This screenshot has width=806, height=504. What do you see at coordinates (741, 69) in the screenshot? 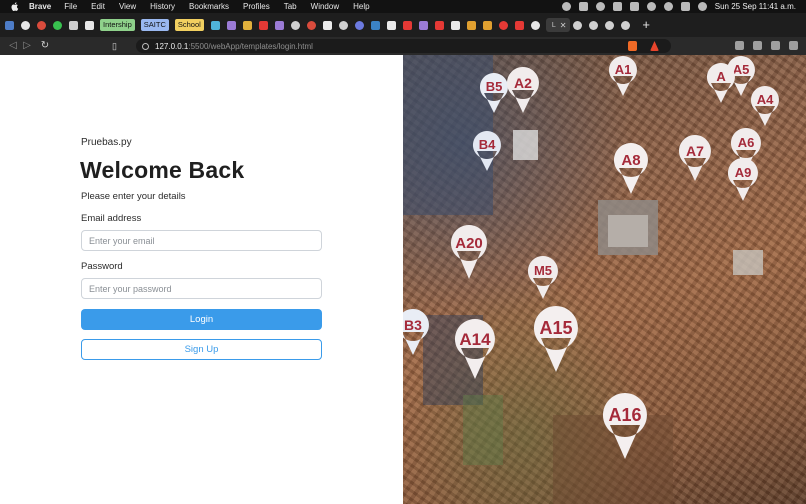
I see `pin-label: A5` at bounding box center [741, 69].